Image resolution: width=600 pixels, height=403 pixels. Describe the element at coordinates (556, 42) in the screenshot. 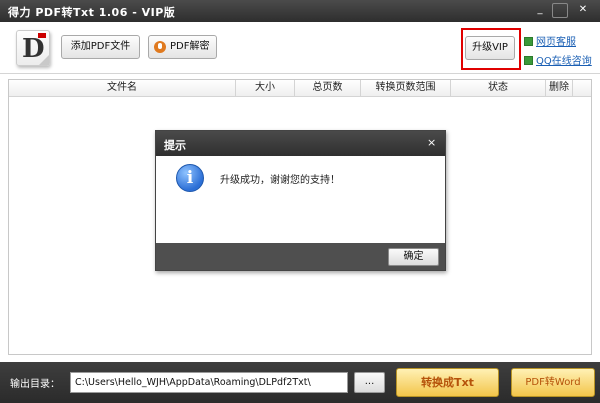

I see `web-support-label: 网页客服` at that location.